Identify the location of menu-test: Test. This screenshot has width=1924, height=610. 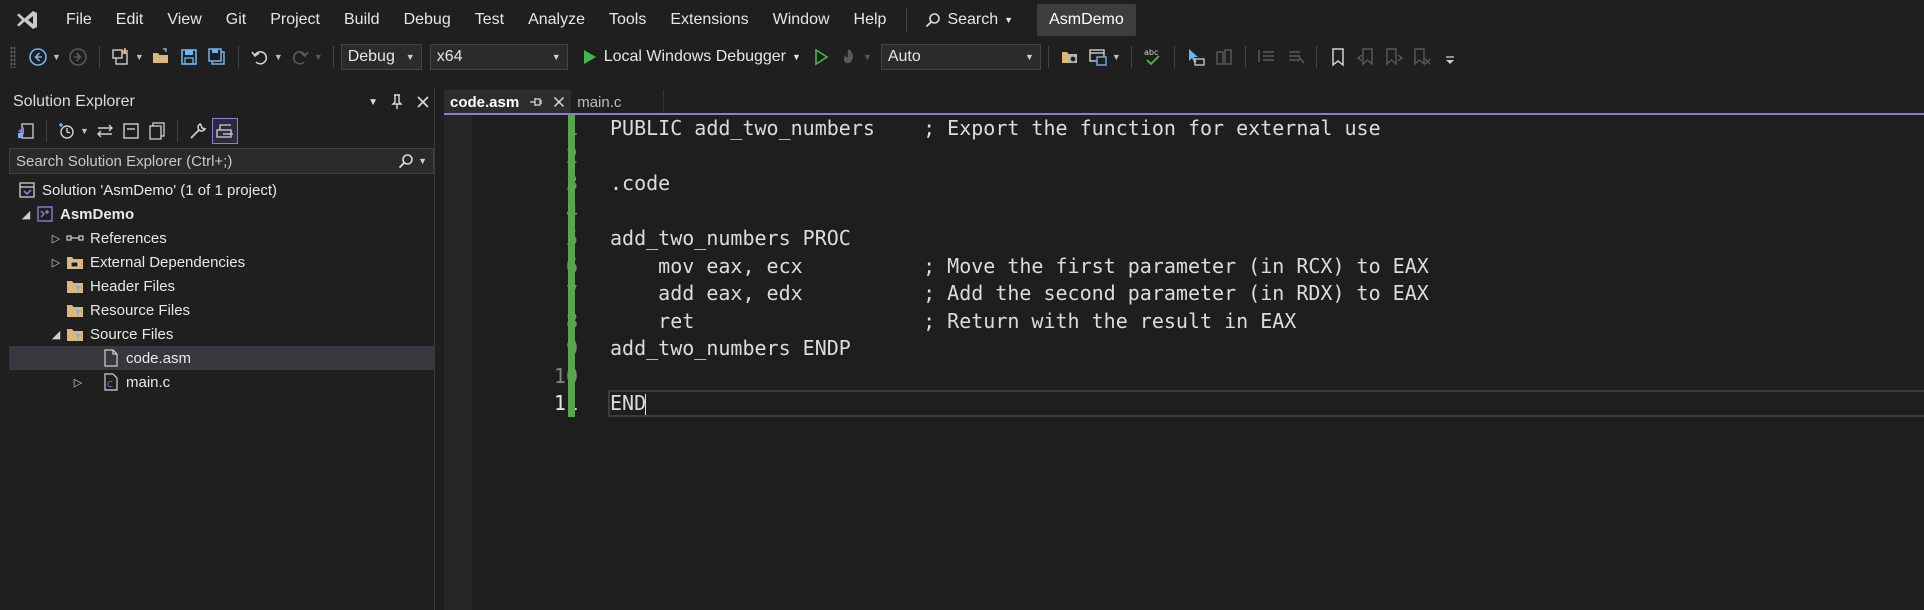
(489, 20).